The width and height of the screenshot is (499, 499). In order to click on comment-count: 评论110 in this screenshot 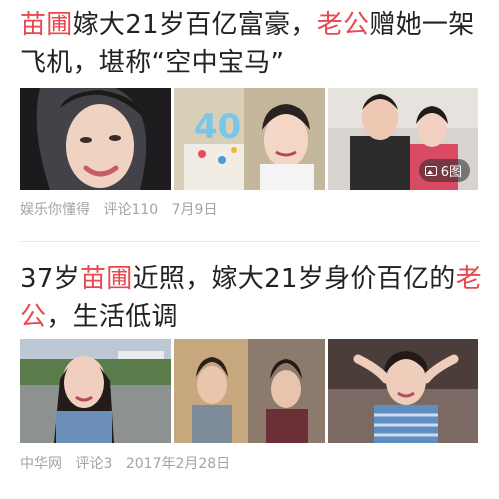, I will do `click(131, 210)`.